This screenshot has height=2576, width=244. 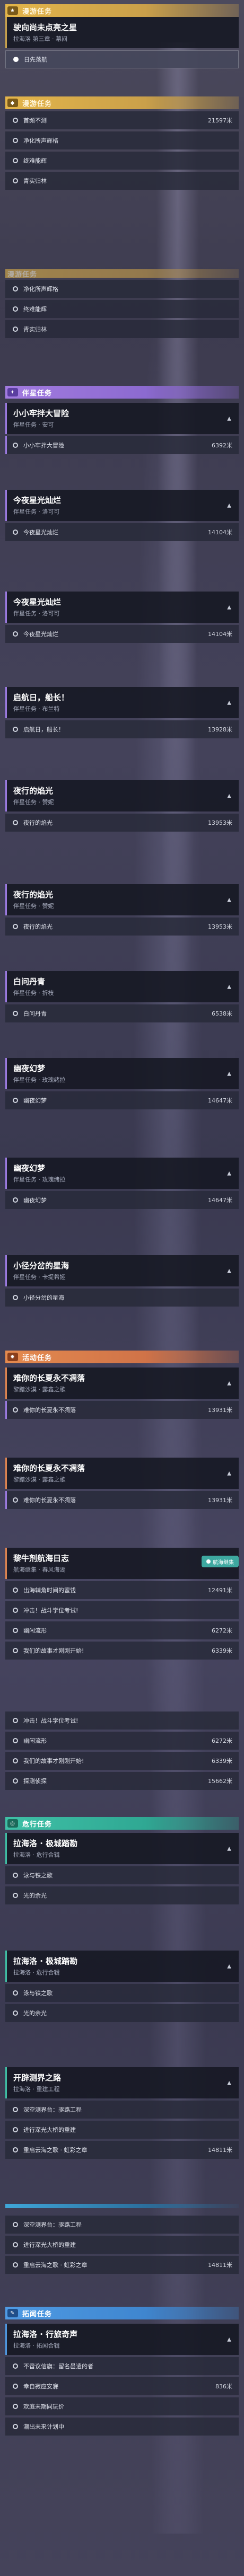 I want to click on objective-row: 潮出未来计划中, so click(x=122, y=2427).